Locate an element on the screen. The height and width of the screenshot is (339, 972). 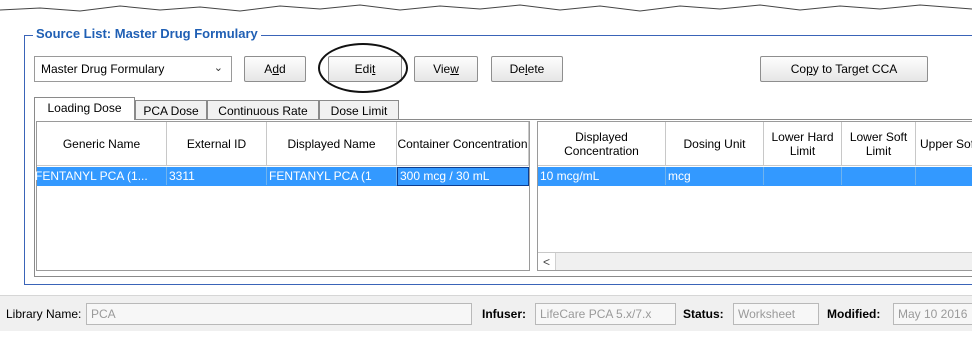
table-cell: 300 mcg / 30 mL is located at coordinates (463, 176).